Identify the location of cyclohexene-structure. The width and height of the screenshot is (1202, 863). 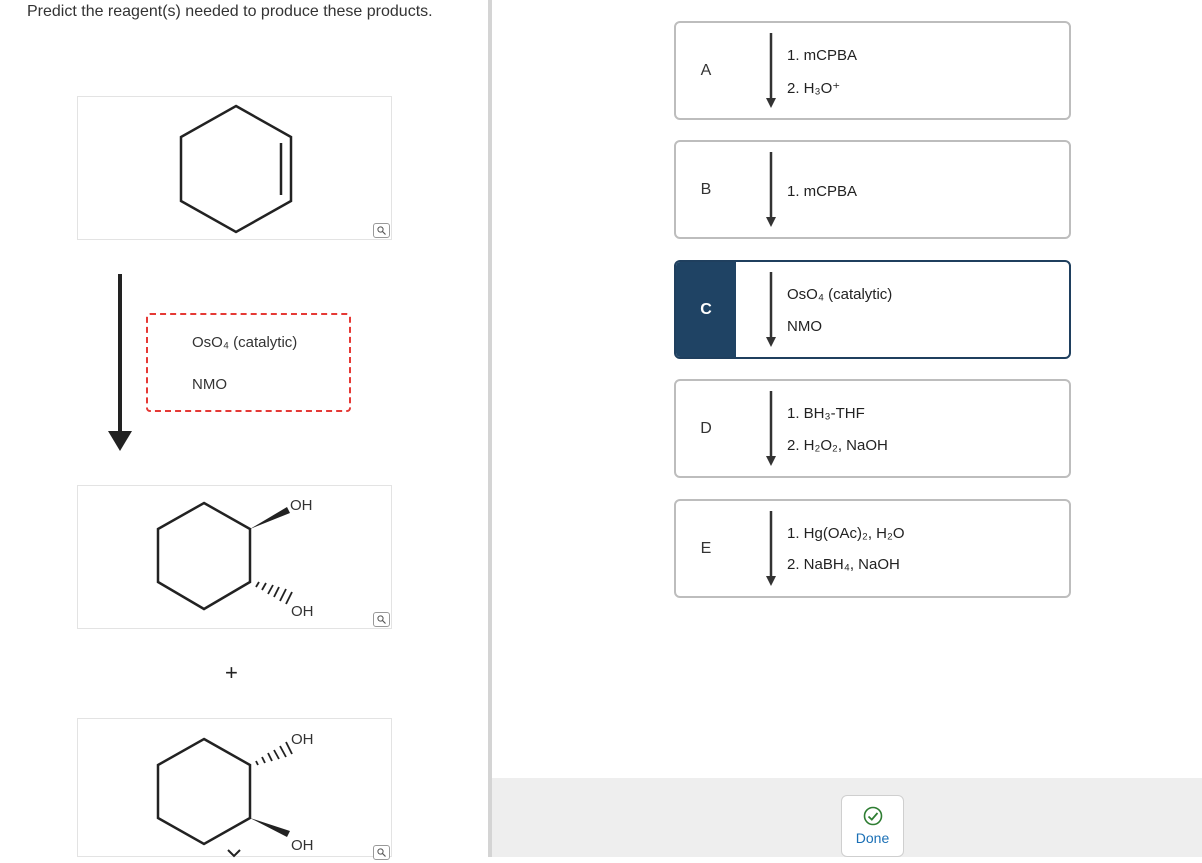
(236, 169).